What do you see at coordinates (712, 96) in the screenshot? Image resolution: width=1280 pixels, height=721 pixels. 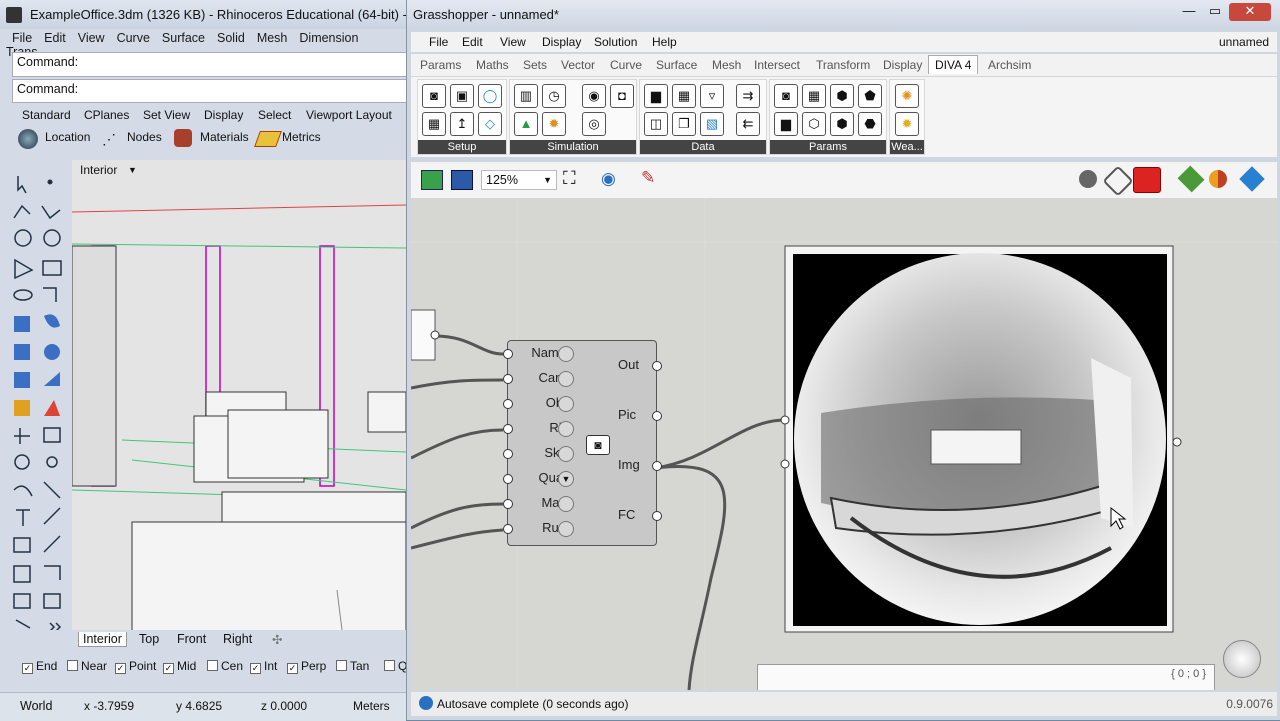 I see `filter-icon: ▿` at bounding box center [712, 96].